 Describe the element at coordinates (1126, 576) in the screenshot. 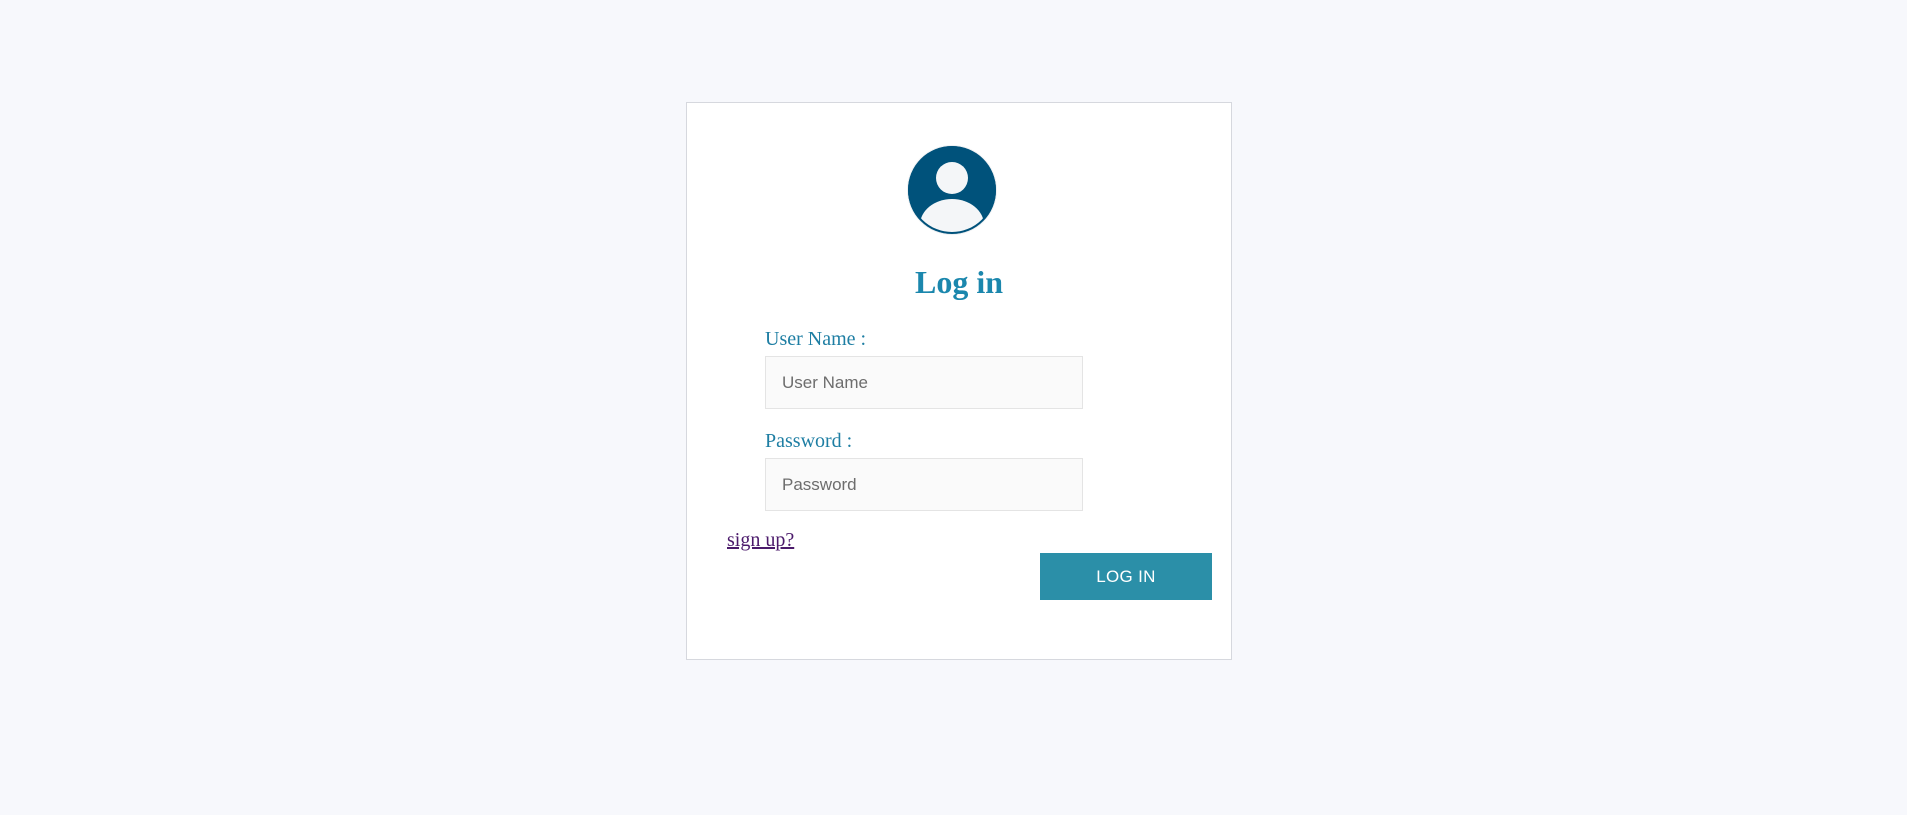

I see `login-button: LOG IN` at that location.